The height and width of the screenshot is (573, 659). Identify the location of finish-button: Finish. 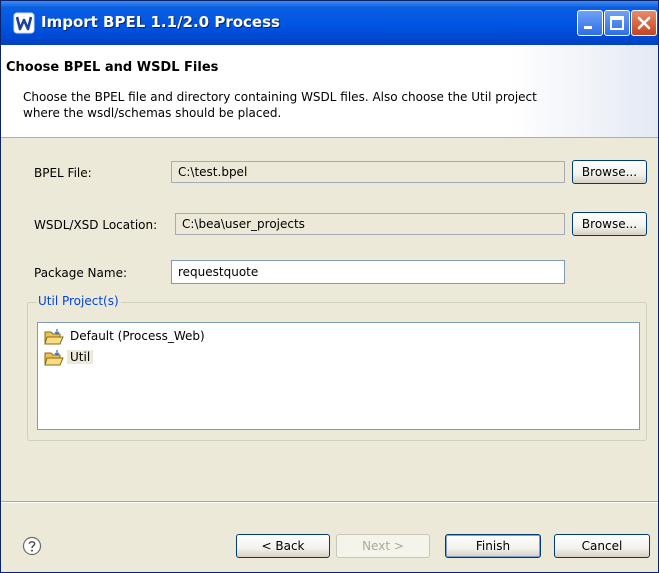
(493, 546).